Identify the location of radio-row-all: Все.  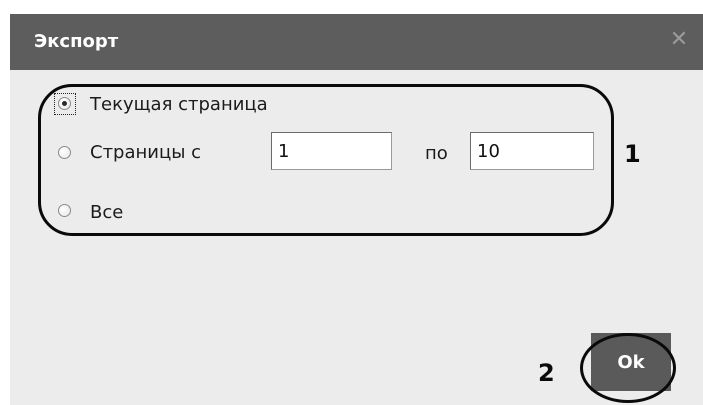
(110, 216).